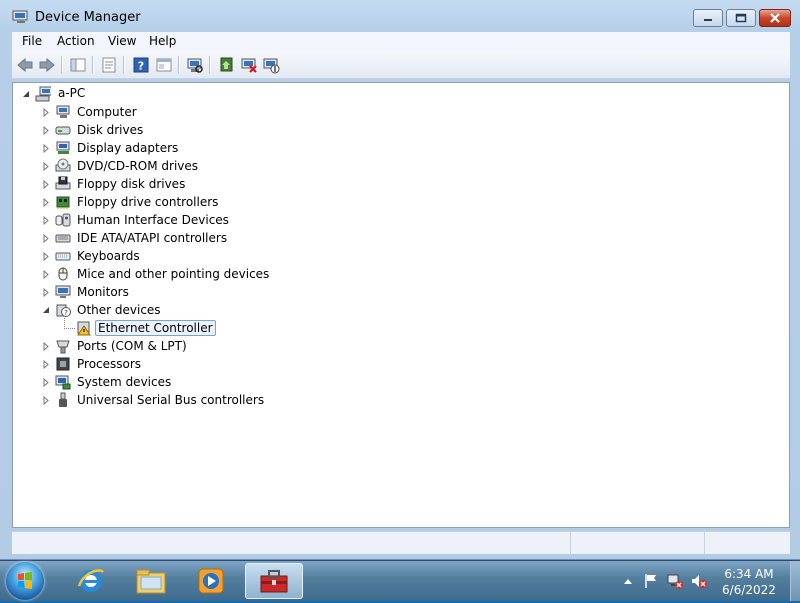 This screenshot has width=800, height=603. What do you see at coordinates (69, 323) in the screenshot?
I see `tree-connector-line` at bounding box center [69, 323].